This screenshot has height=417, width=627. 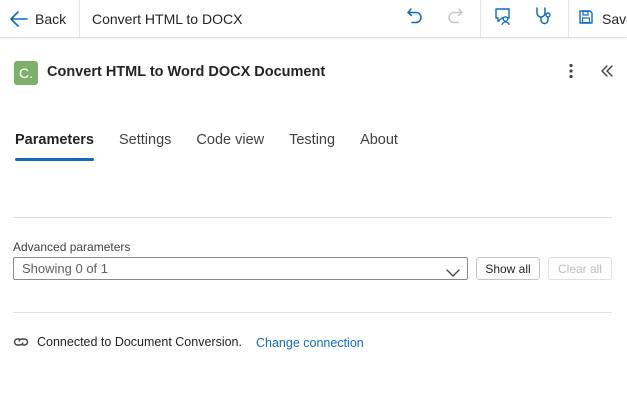 I want to click on save-button: Save, so click(x=602, y=18).